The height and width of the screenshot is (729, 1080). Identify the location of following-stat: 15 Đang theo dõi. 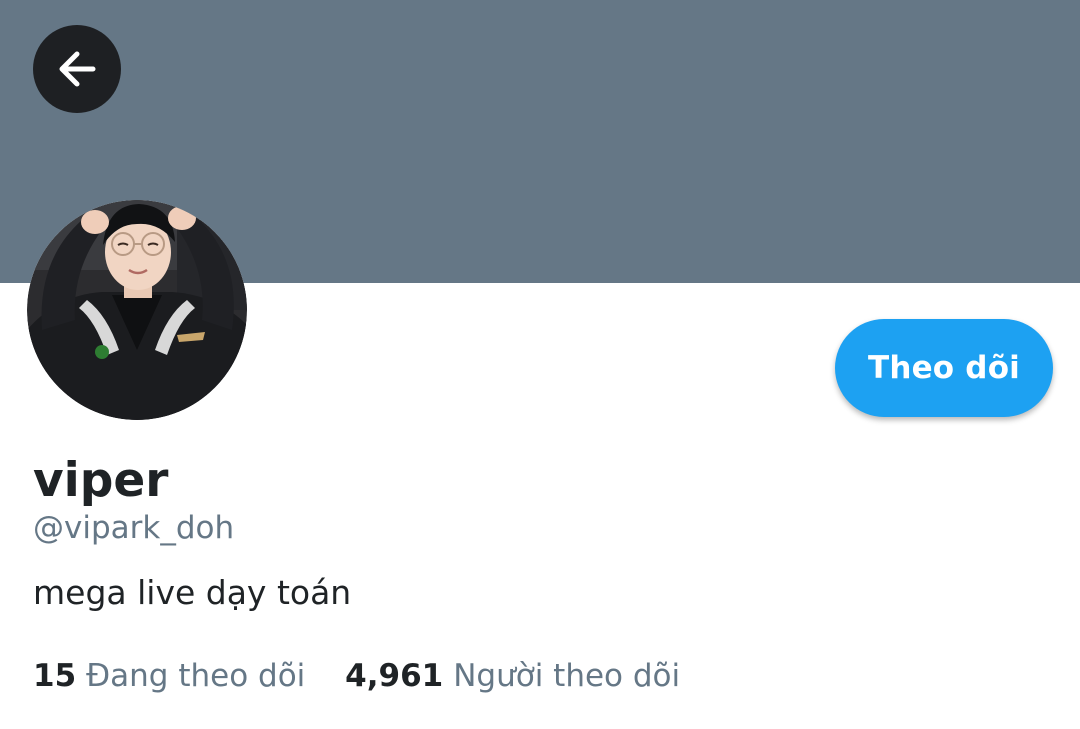
(169, 676).